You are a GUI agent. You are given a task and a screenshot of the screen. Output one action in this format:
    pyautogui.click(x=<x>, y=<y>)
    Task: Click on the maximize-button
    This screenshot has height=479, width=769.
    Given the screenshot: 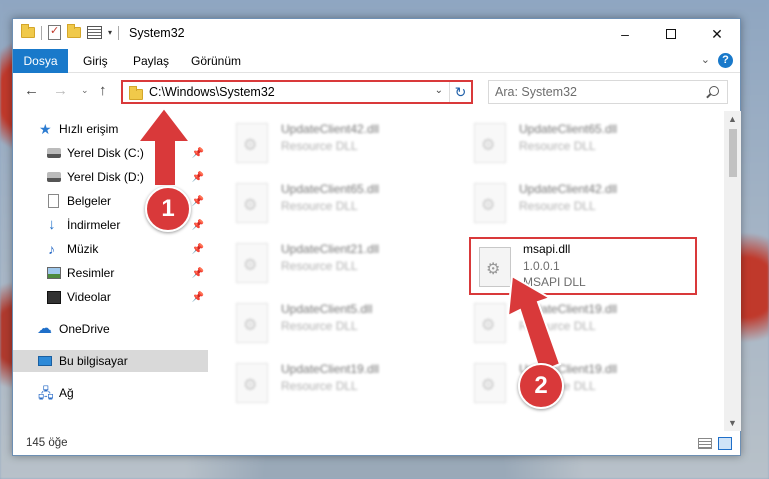 What is the action you would take?
    pyautogui.click(x=671, y=34)
    